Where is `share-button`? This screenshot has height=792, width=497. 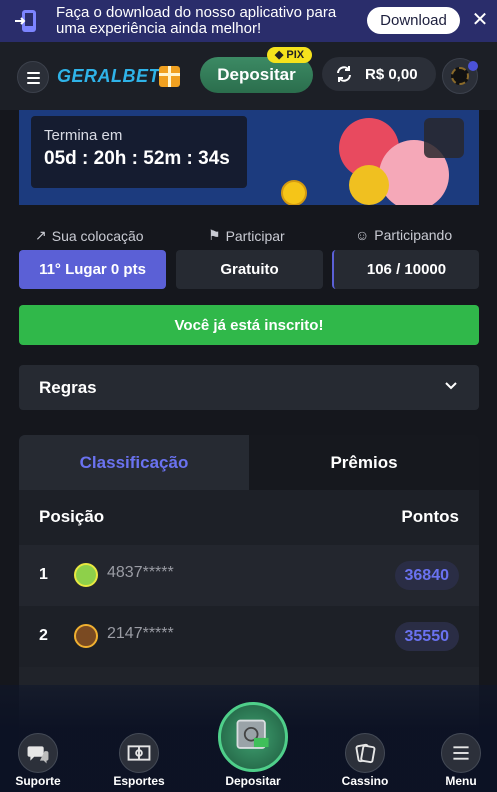 share-button is located at coordinates (444, 138).